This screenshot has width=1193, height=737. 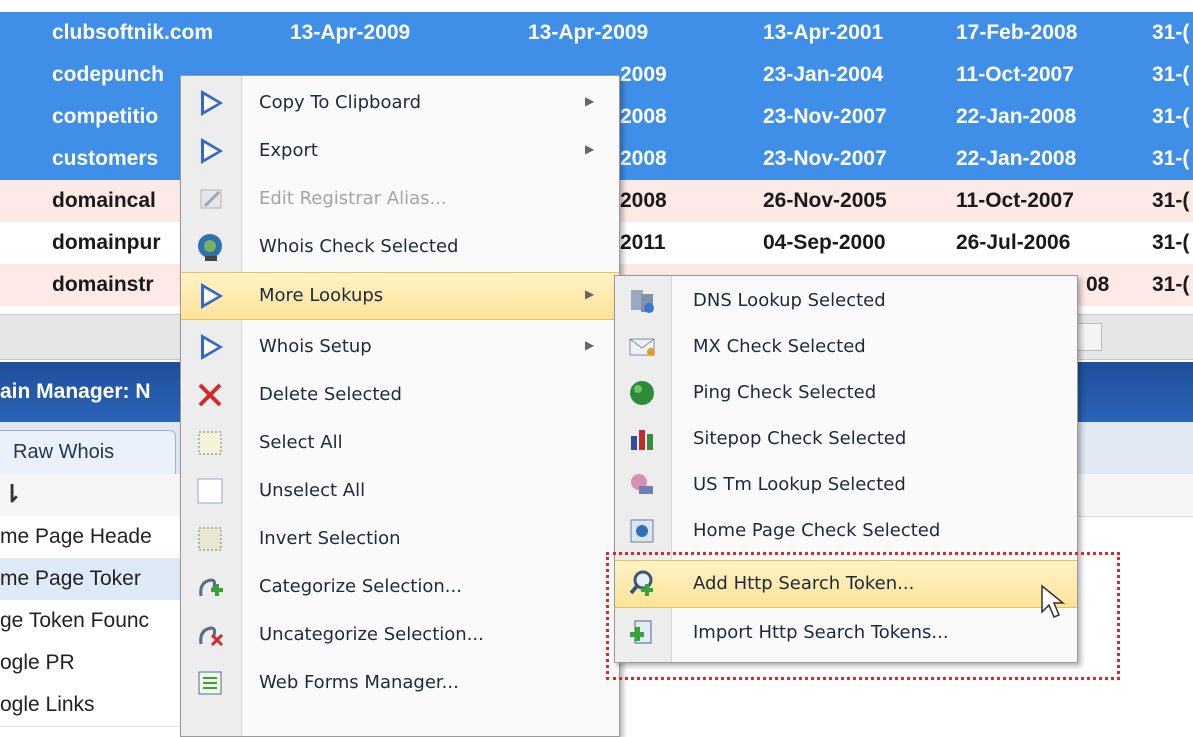 I want to click on mouse-cursor-icon, so click(x=1053, y=604).